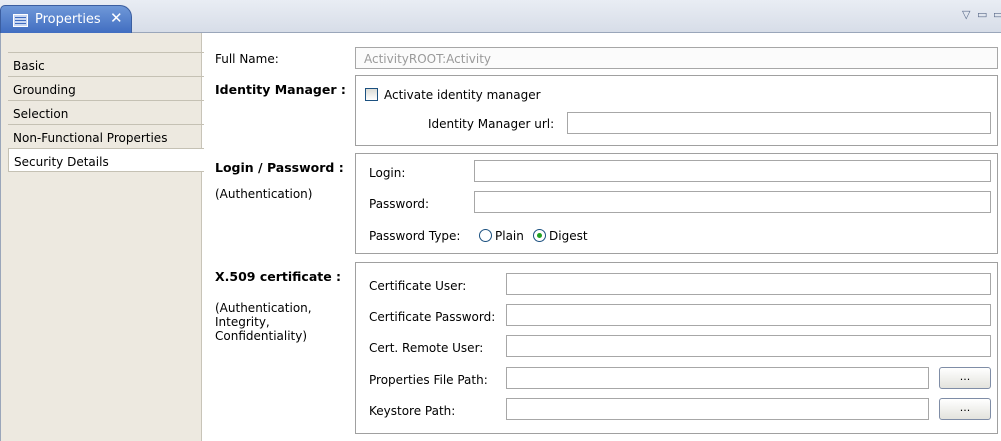  What do you see at coordinates (485, 235) in the screenshot?
I see `radio-plain` at bounding box center [485, 235].